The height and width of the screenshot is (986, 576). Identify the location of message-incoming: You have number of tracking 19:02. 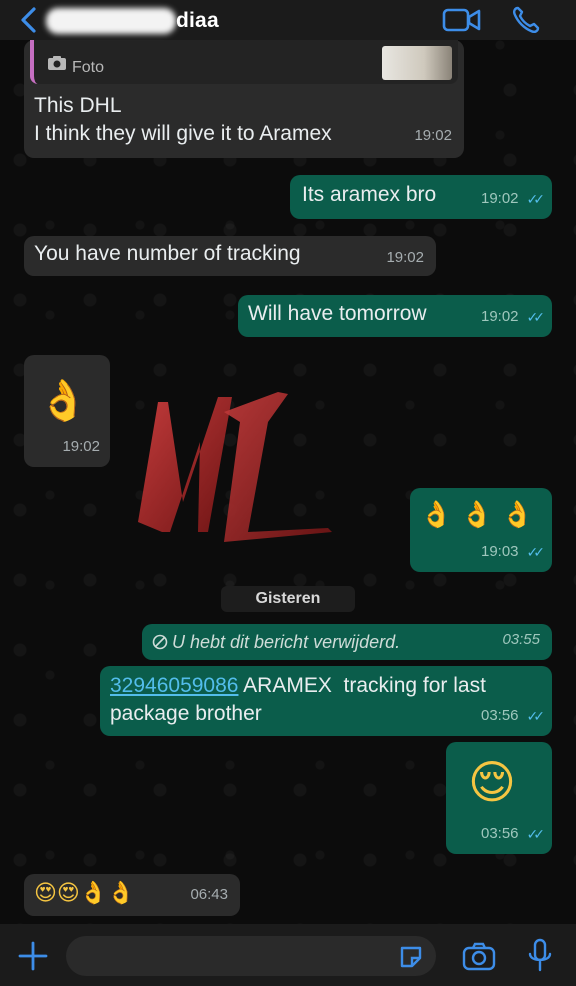
(230, 256).